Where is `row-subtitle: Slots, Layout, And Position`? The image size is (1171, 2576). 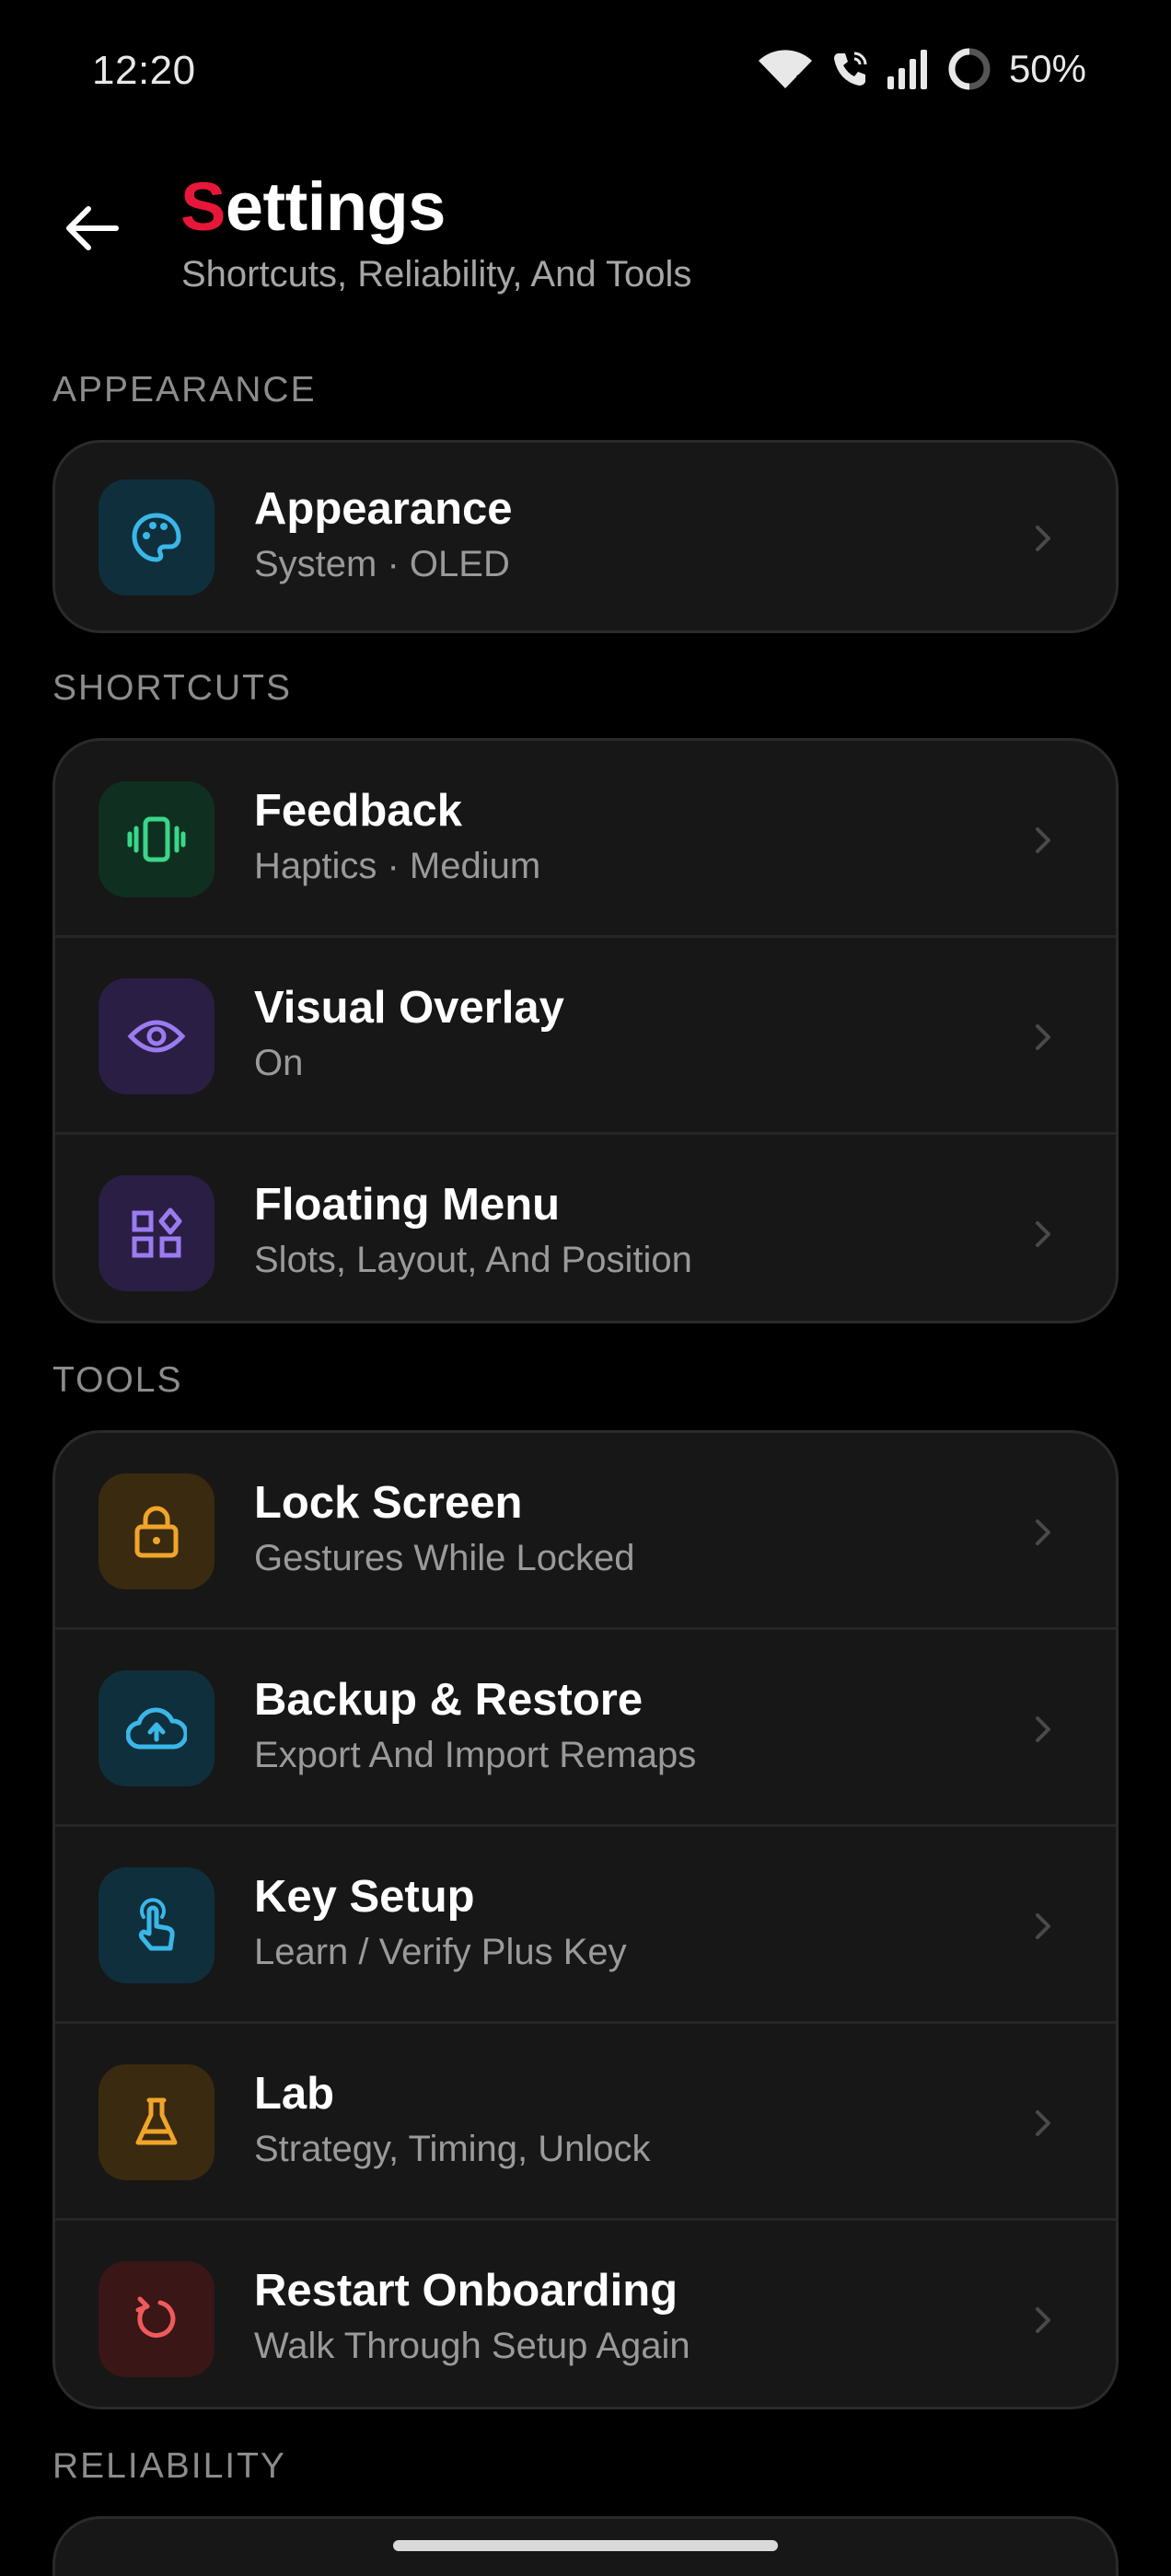 row-subtitle: Slots, Layout, And Position is located at coordinates (473, 1260).